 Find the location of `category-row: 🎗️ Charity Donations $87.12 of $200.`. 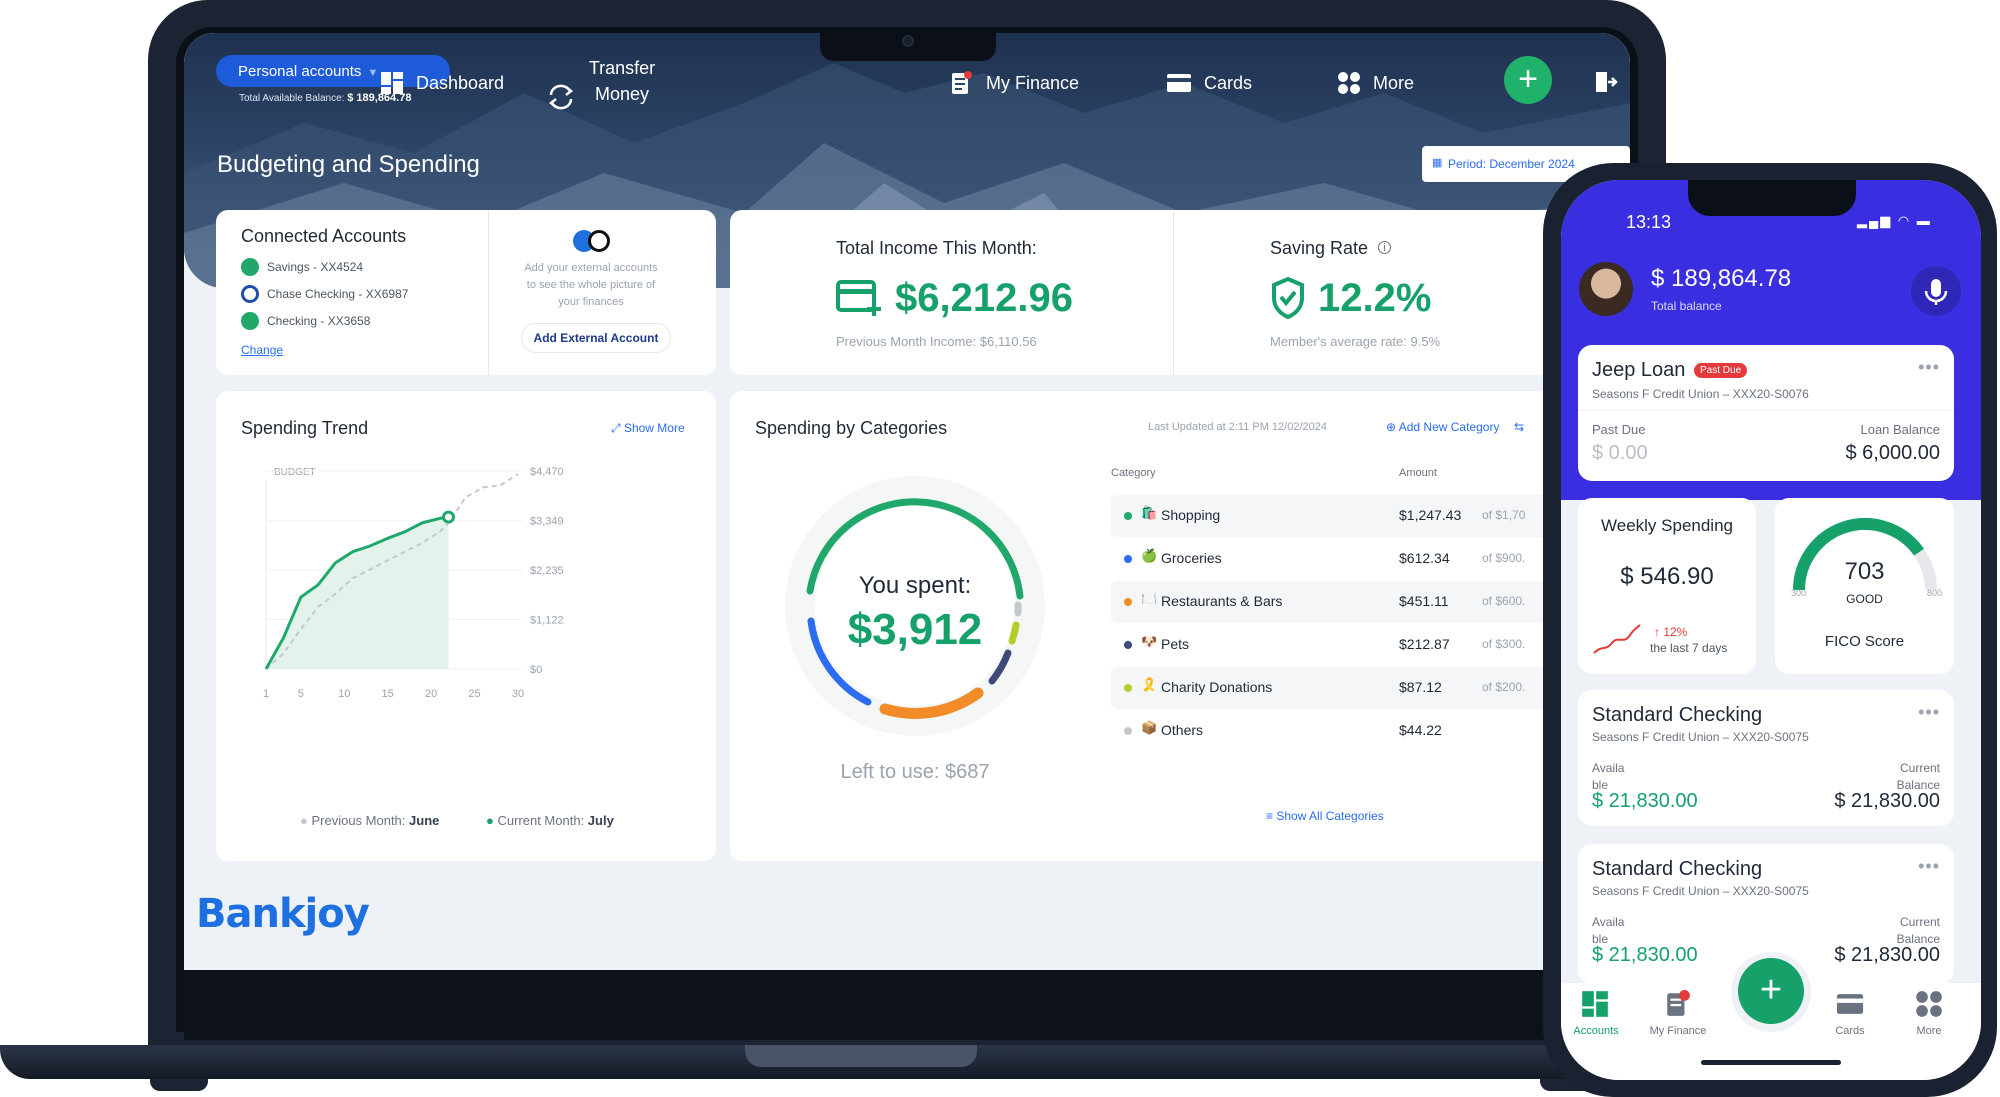

category-row: 🎗️ Charity Donations $87.12 of $200. is located at coordinates (1331, 688).